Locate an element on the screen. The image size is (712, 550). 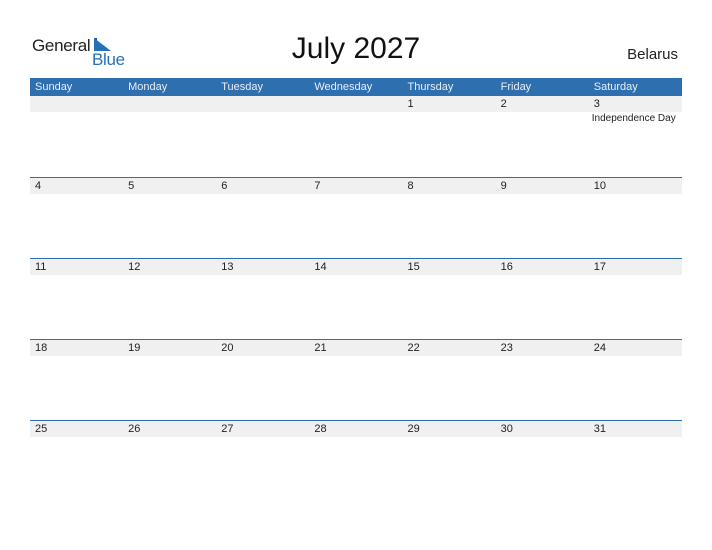
day-number: 6 is located at coordinates (224, 186).